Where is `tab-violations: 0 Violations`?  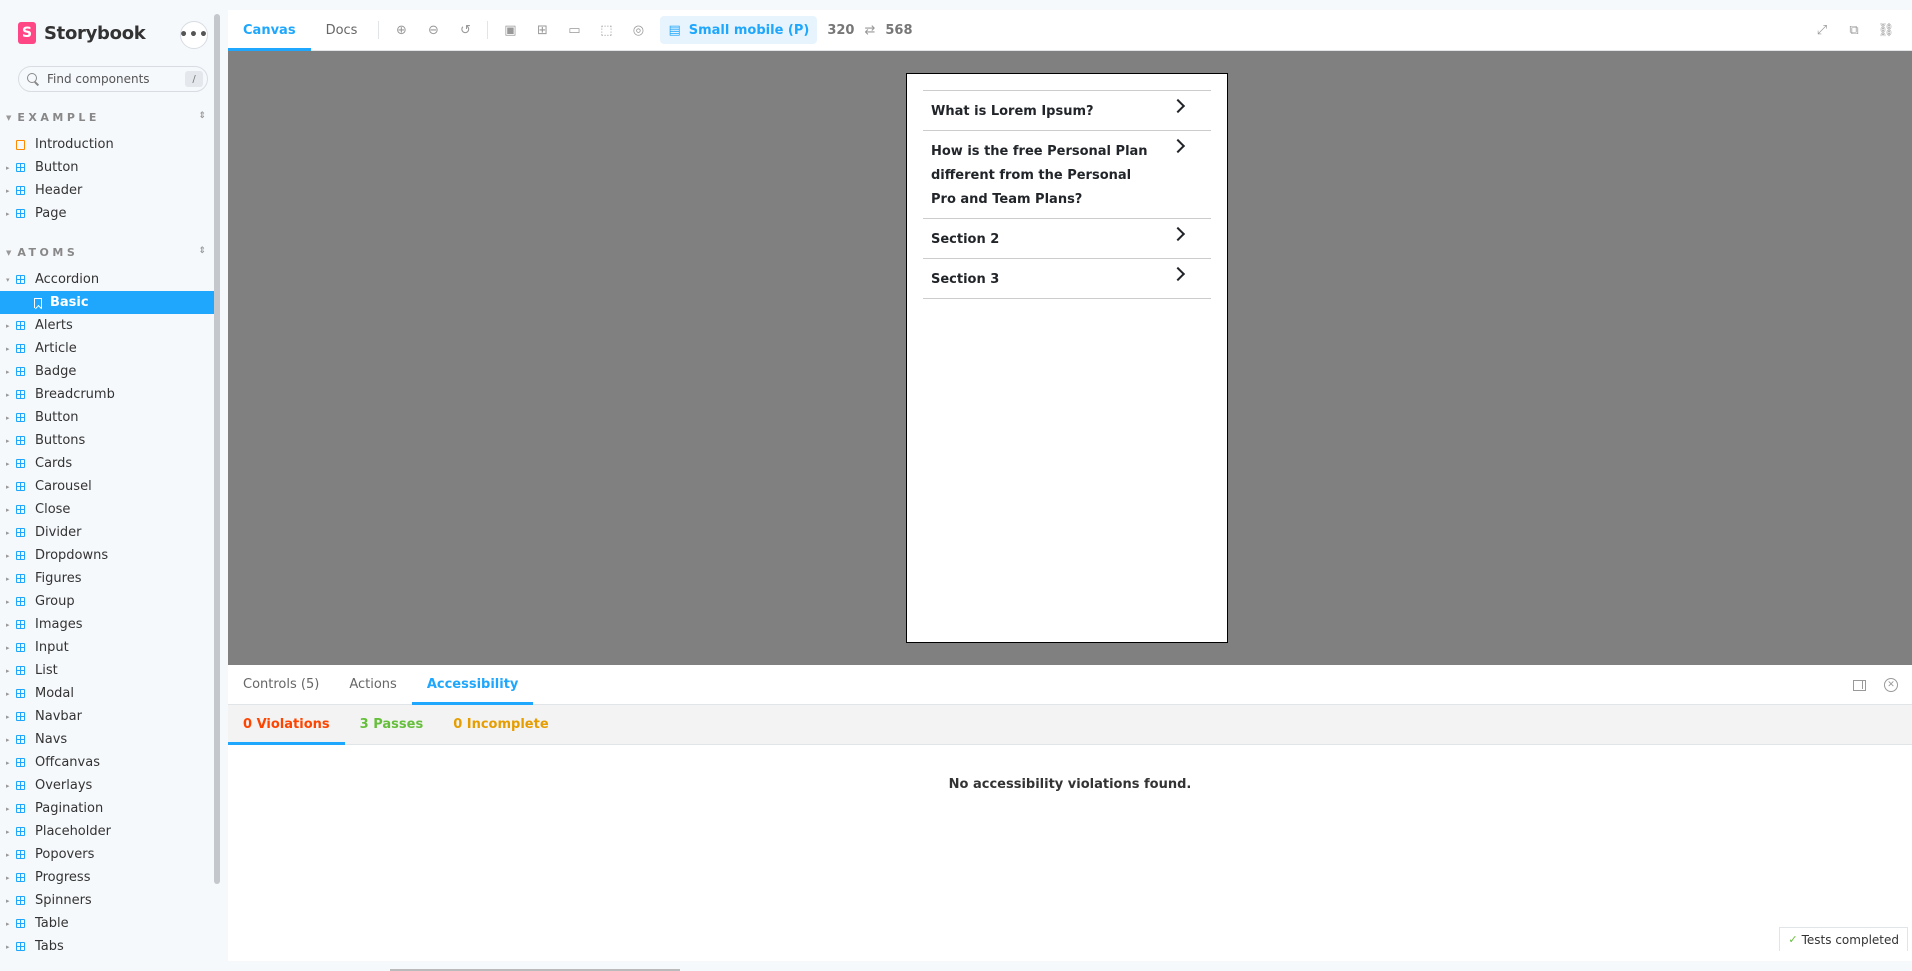
tab-violations: 0 Violations is located at coordinates (286, 725).